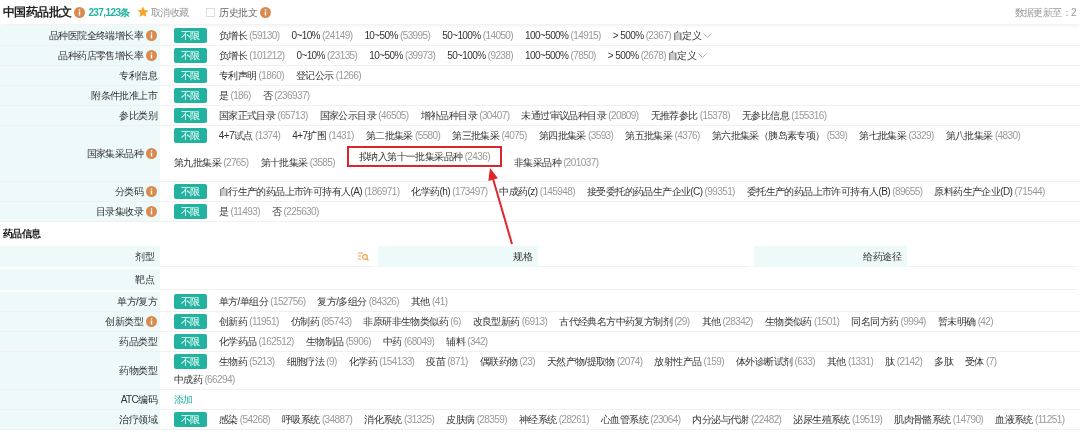  Describe the element at coordinates (507, 361) in the screenshot. I see `filter-option: 偶联药物 (23)` at that location.